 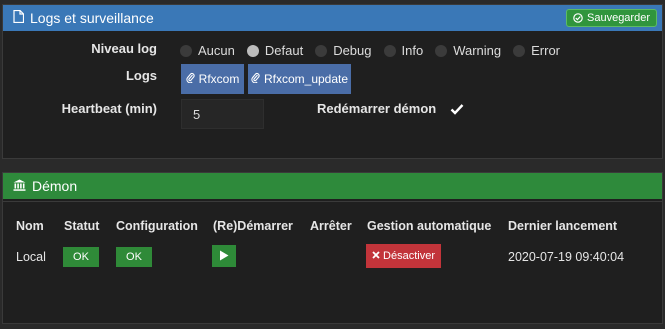 I want to click on col-header-nom: Nom, so click(x=30, y=226).